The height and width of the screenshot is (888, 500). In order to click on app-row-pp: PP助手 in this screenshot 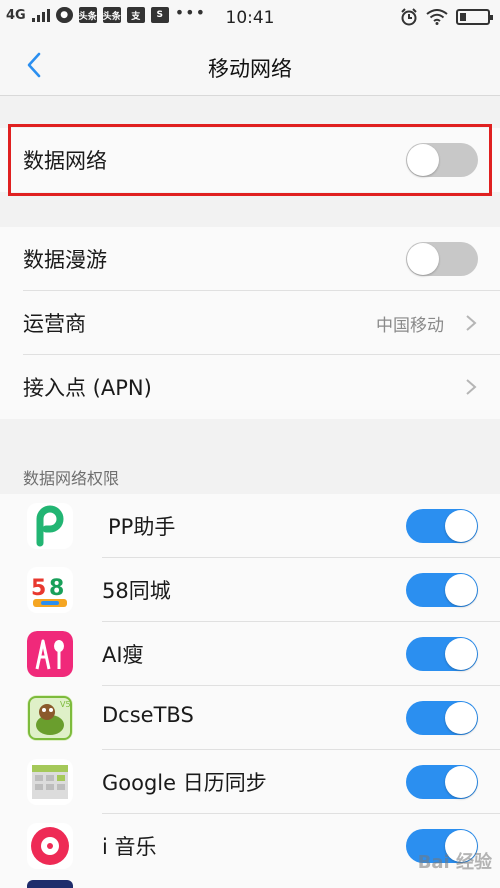, I will do `click(250, 526)`.